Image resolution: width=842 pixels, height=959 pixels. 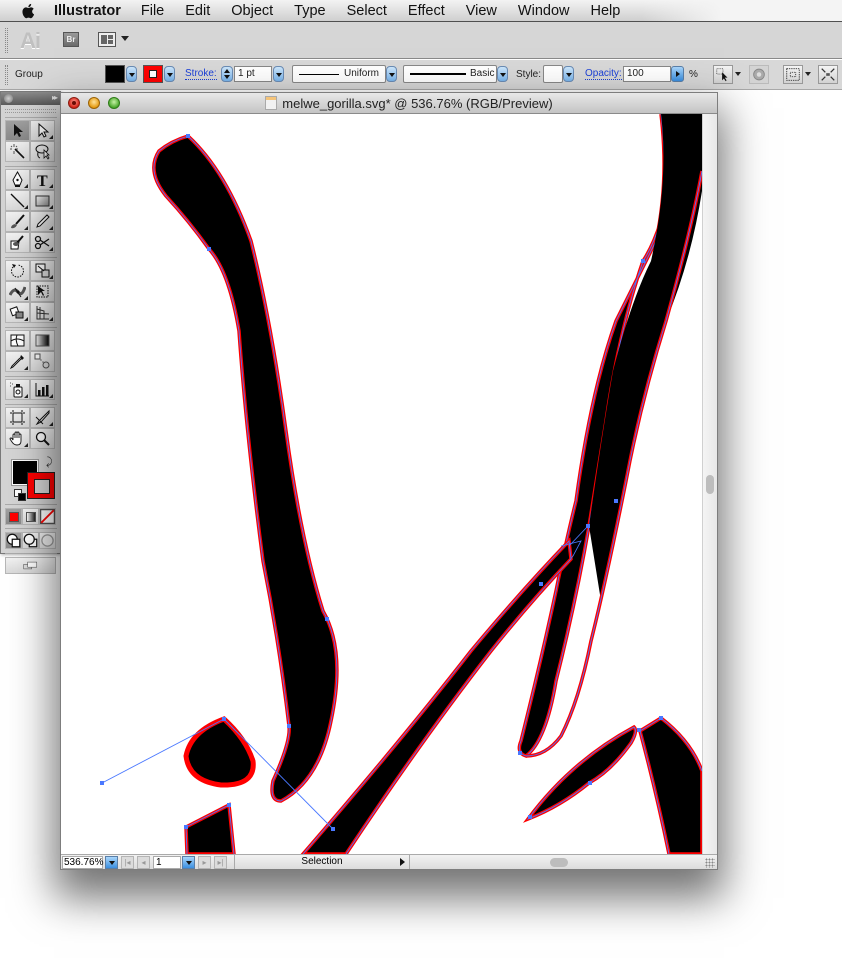 What do you see at coordinates (759, 74) in the screenshot?
I see `recolor-artwork-button` at bounding box center [759, 74].